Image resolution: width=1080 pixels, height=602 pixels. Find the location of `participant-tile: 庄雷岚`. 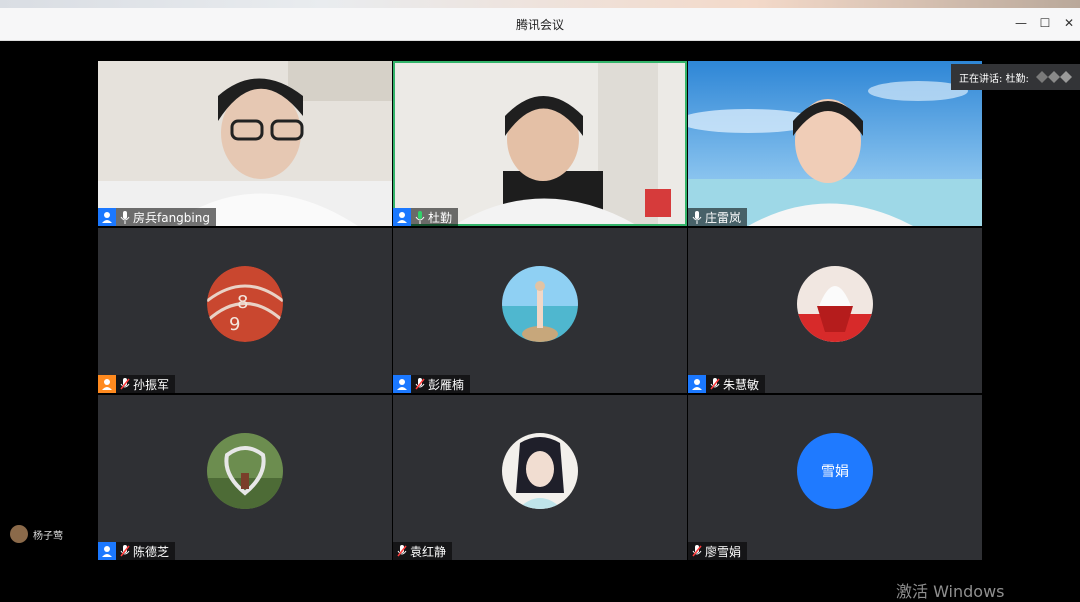

participant-tile: 庄雷岚 is located at coordinates (835, 143).